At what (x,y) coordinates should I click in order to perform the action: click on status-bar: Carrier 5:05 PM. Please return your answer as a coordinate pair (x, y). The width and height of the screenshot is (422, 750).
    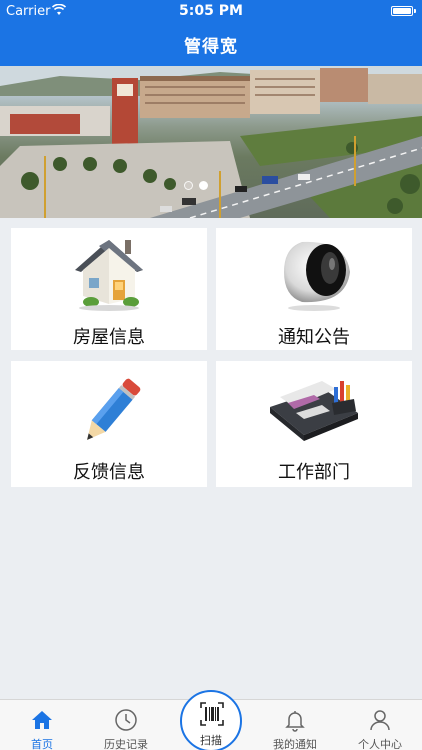
    Looking at the image, I should click on (211, 11).